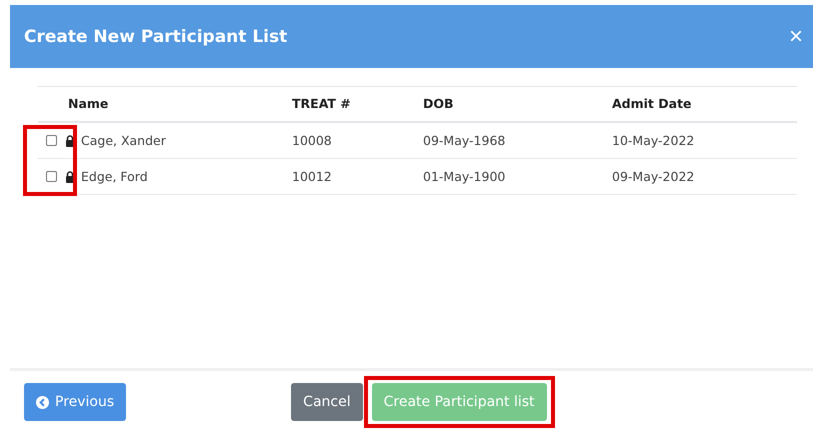 The image size is (813, 430). Describe the element at coordinates (653, 140) in the screenshot. I see `table-cell: 10-May-2022` at that location.